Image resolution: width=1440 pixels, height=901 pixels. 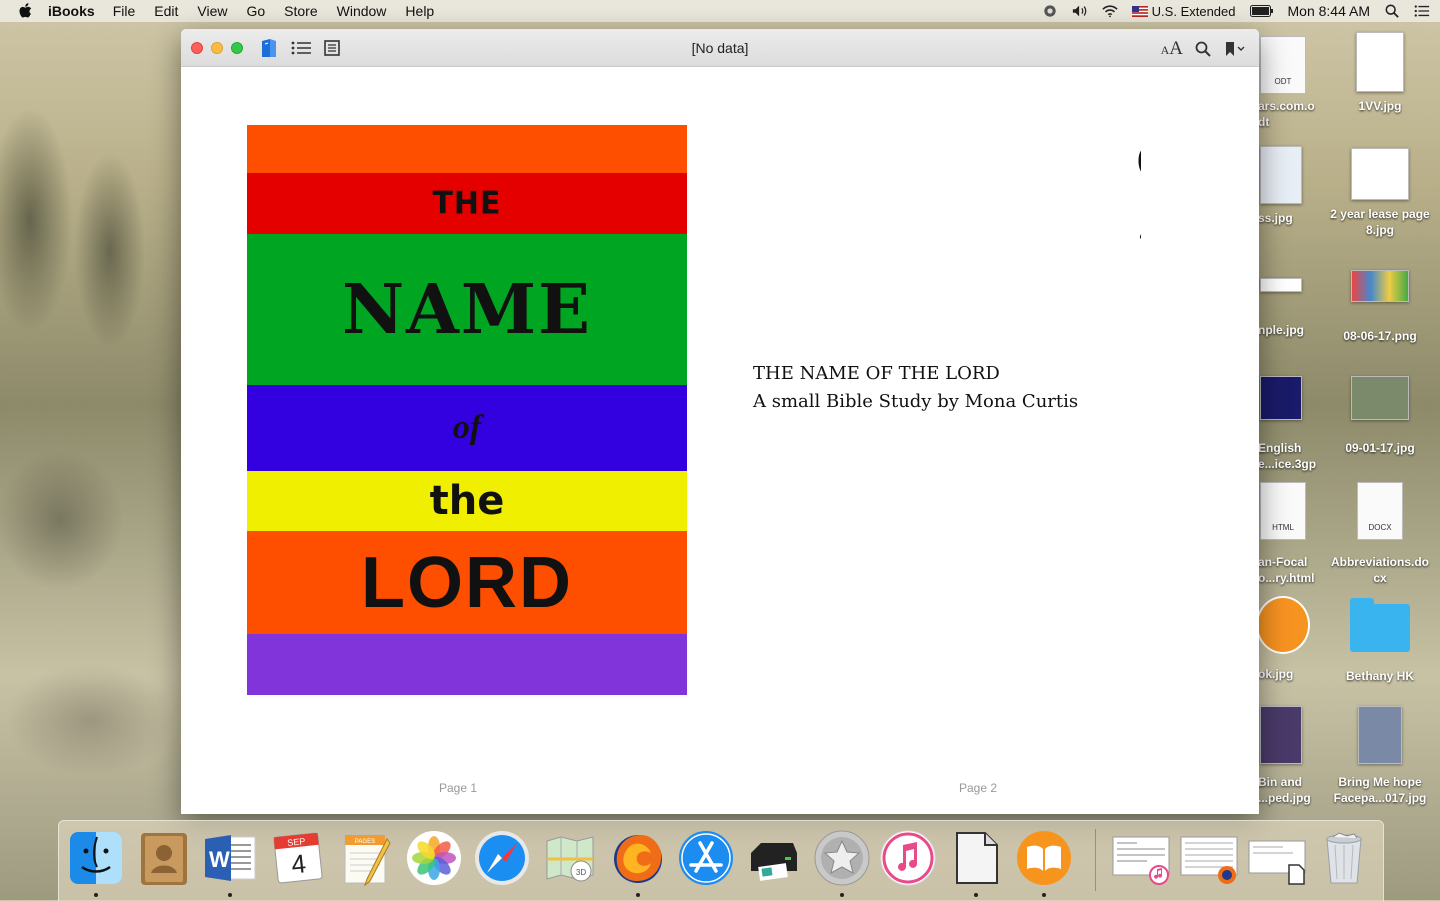 What do you see at coordinates (71, 11) in the screenshot?
I see `app-menu: iBooks` at bounding box center [71, 11].